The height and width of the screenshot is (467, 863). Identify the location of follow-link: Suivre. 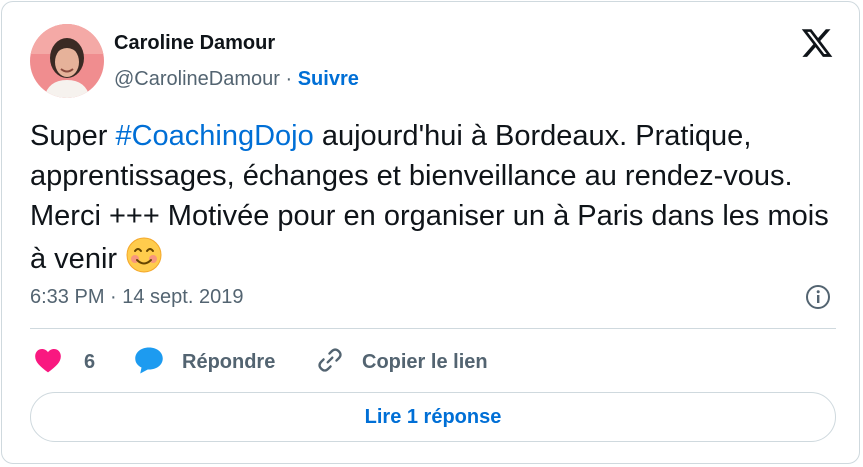
(328, 79).